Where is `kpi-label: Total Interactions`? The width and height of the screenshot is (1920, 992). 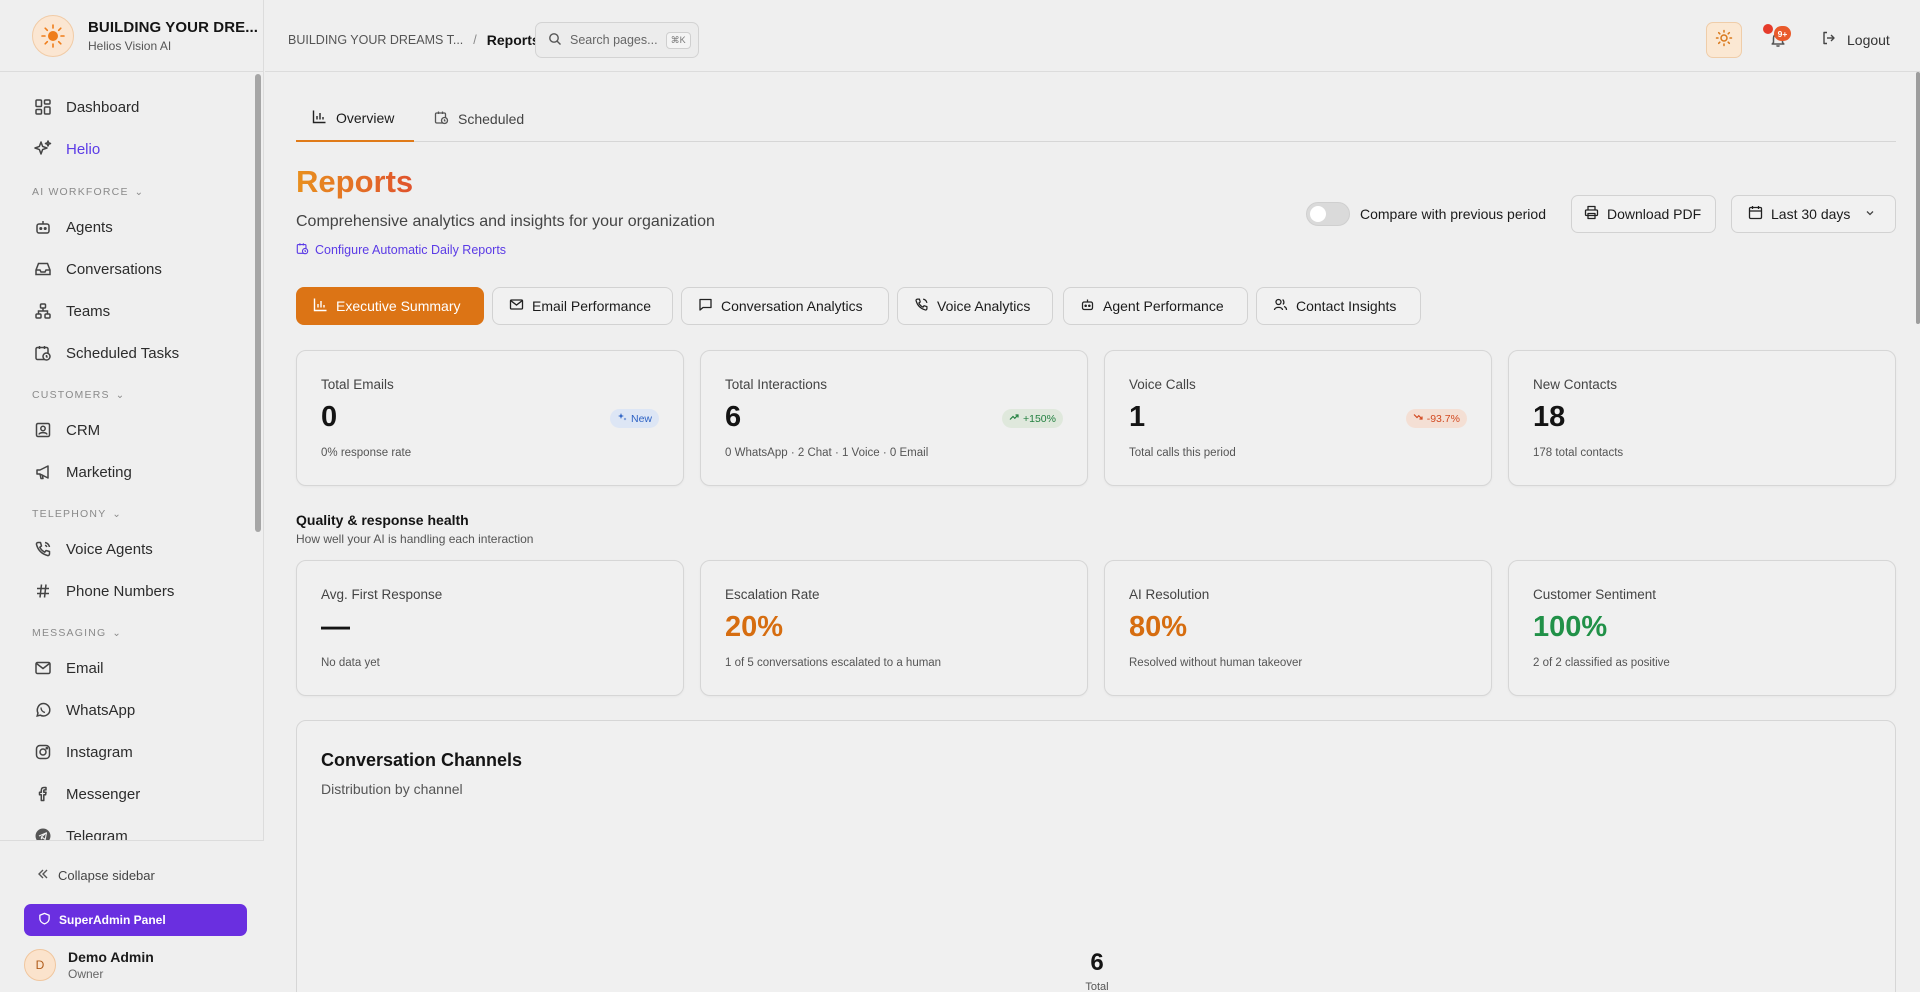
kpi-label: Total Interactions is located at coordinates (776, 384).